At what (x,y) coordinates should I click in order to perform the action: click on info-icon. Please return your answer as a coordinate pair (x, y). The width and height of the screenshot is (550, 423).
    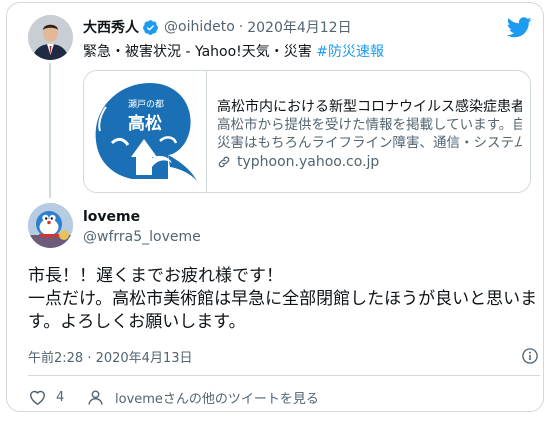
    Looking at the image, I should click on (530, 356).